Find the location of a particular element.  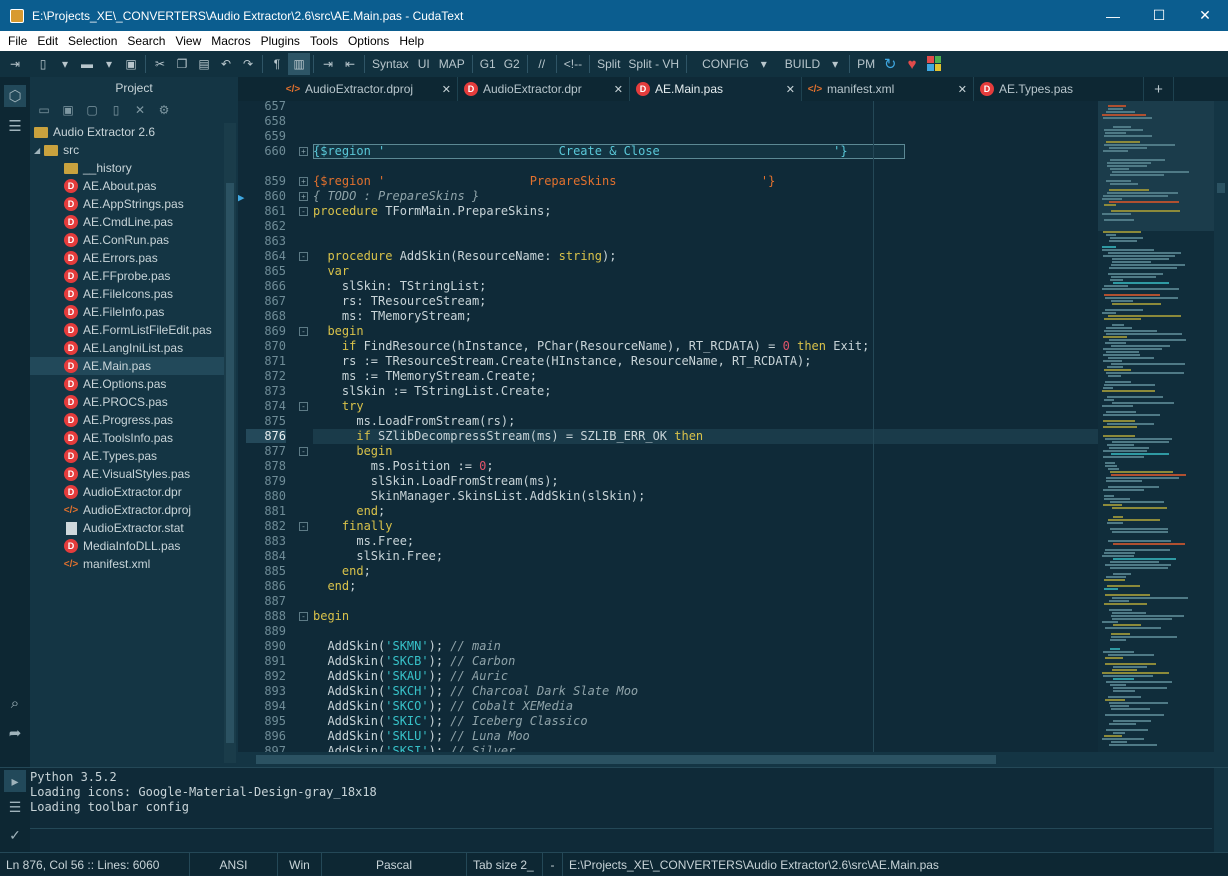

ui-button: UI is located at coordinates (424, 64).